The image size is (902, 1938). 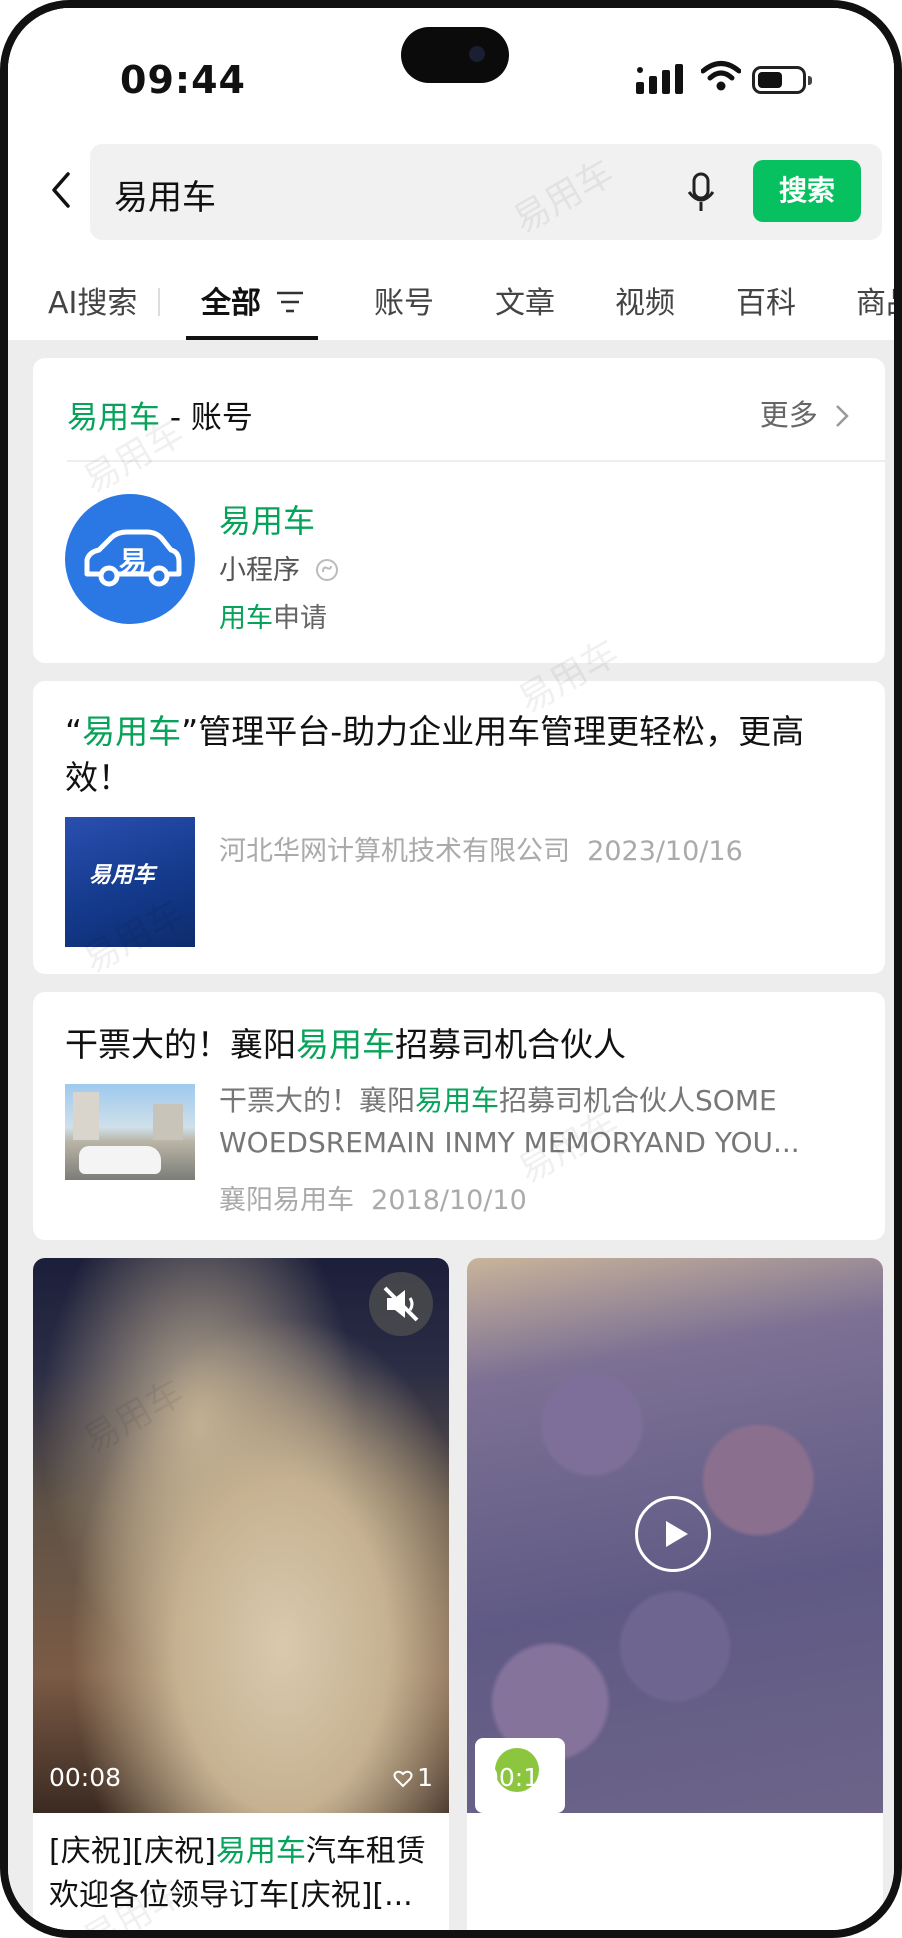 I want to click on account-name: 易用车, so click(x=267, y=519).